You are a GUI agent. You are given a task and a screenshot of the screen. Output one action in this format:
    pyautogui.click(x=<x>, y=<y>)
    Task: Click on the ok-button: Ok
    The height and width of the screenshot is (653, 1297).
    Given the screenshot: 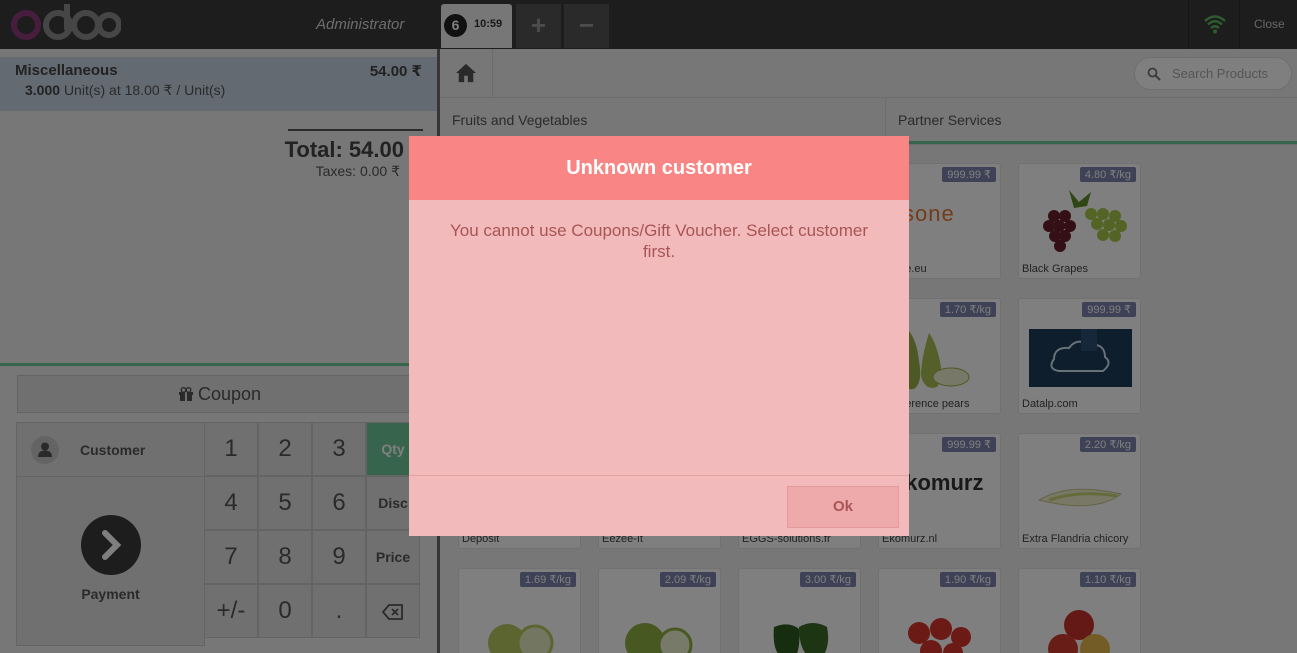 What is the action you would take?
    pyautogui.click(x=843, y=507)
    